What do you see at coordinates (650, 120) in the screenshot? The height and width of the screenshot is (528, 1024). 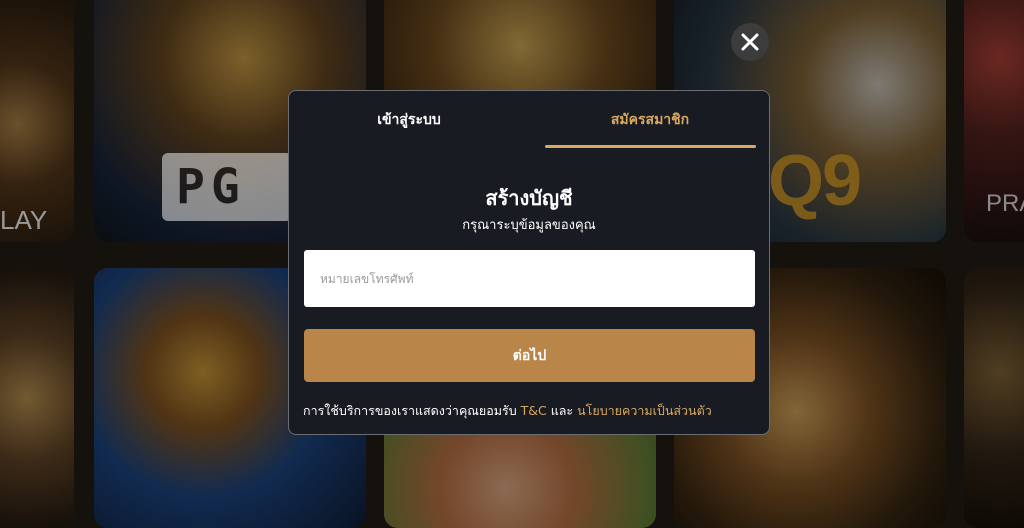 I see `tab-register: สมัครสมาชิก` at bounding box center [650, 120].